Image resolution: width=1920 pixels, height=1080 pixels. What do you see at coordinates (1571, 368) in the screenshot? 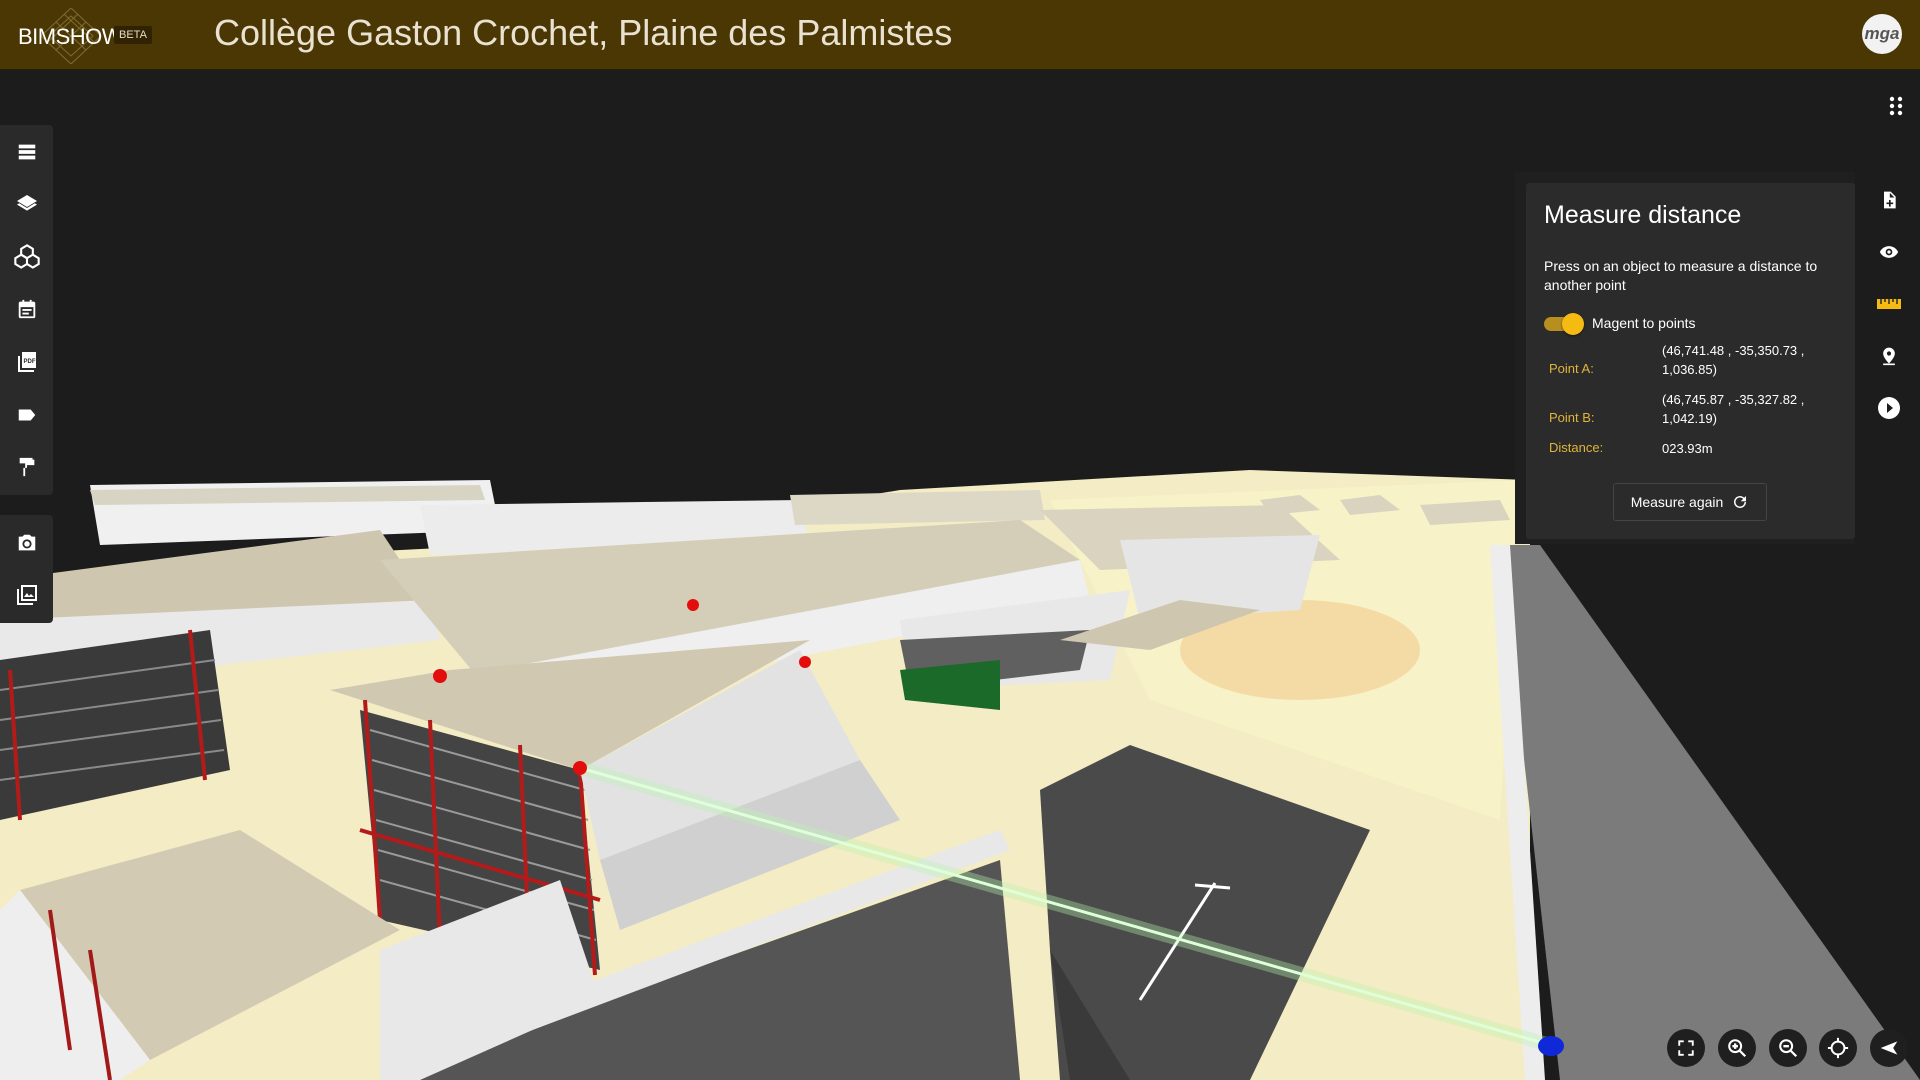
I see `point-a-label: Point A:` at bounding box center [1571, 368].